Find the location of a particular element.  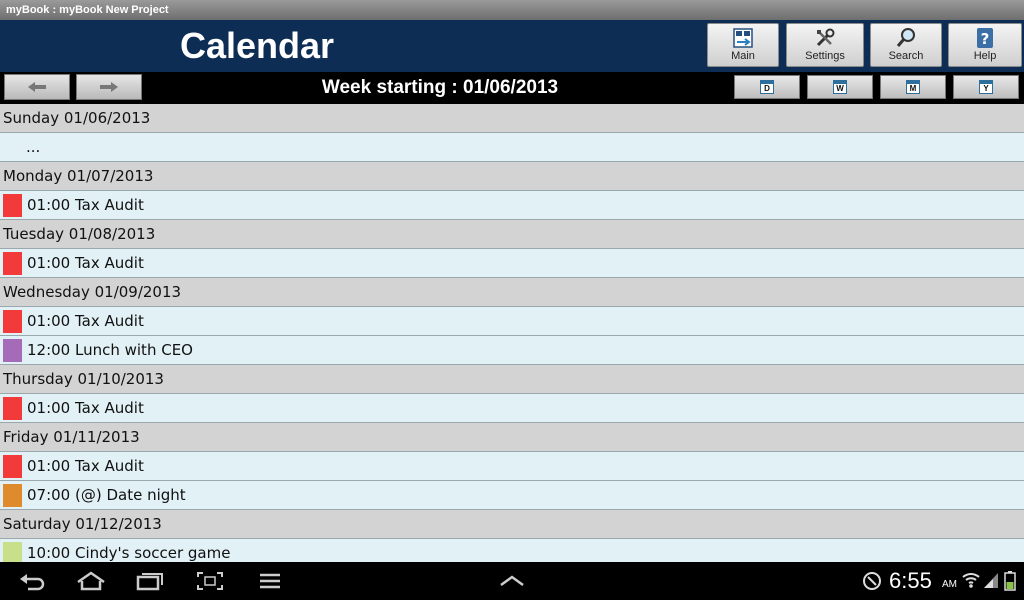

main-menu-icon is located at coordinates (743, 38).